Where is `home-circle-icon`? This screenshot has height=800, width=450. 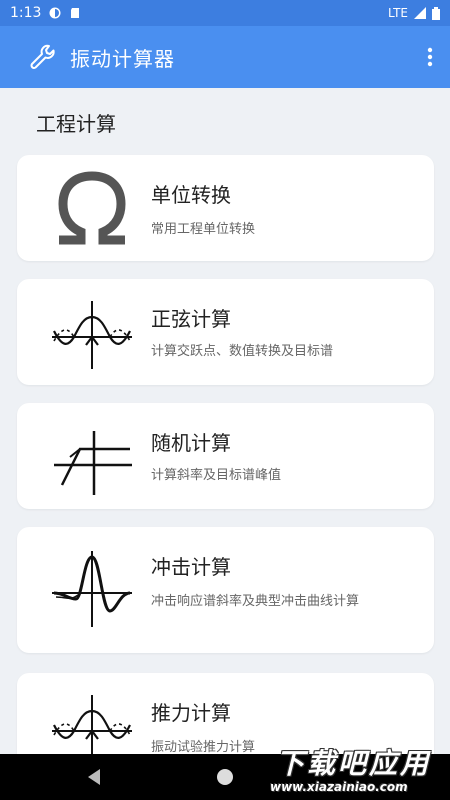 home-circle-icon is located at coordinates (225, 777).